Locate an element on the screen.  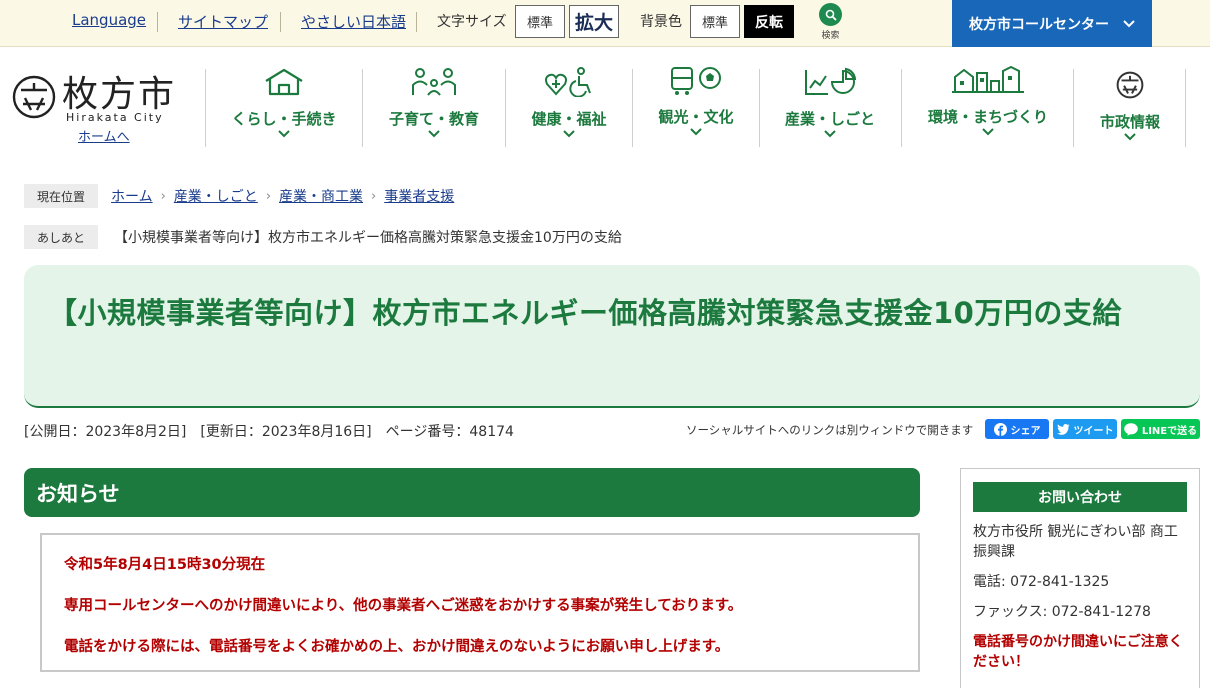
health-wheelchair-icon is located at coordinates (568, 82).